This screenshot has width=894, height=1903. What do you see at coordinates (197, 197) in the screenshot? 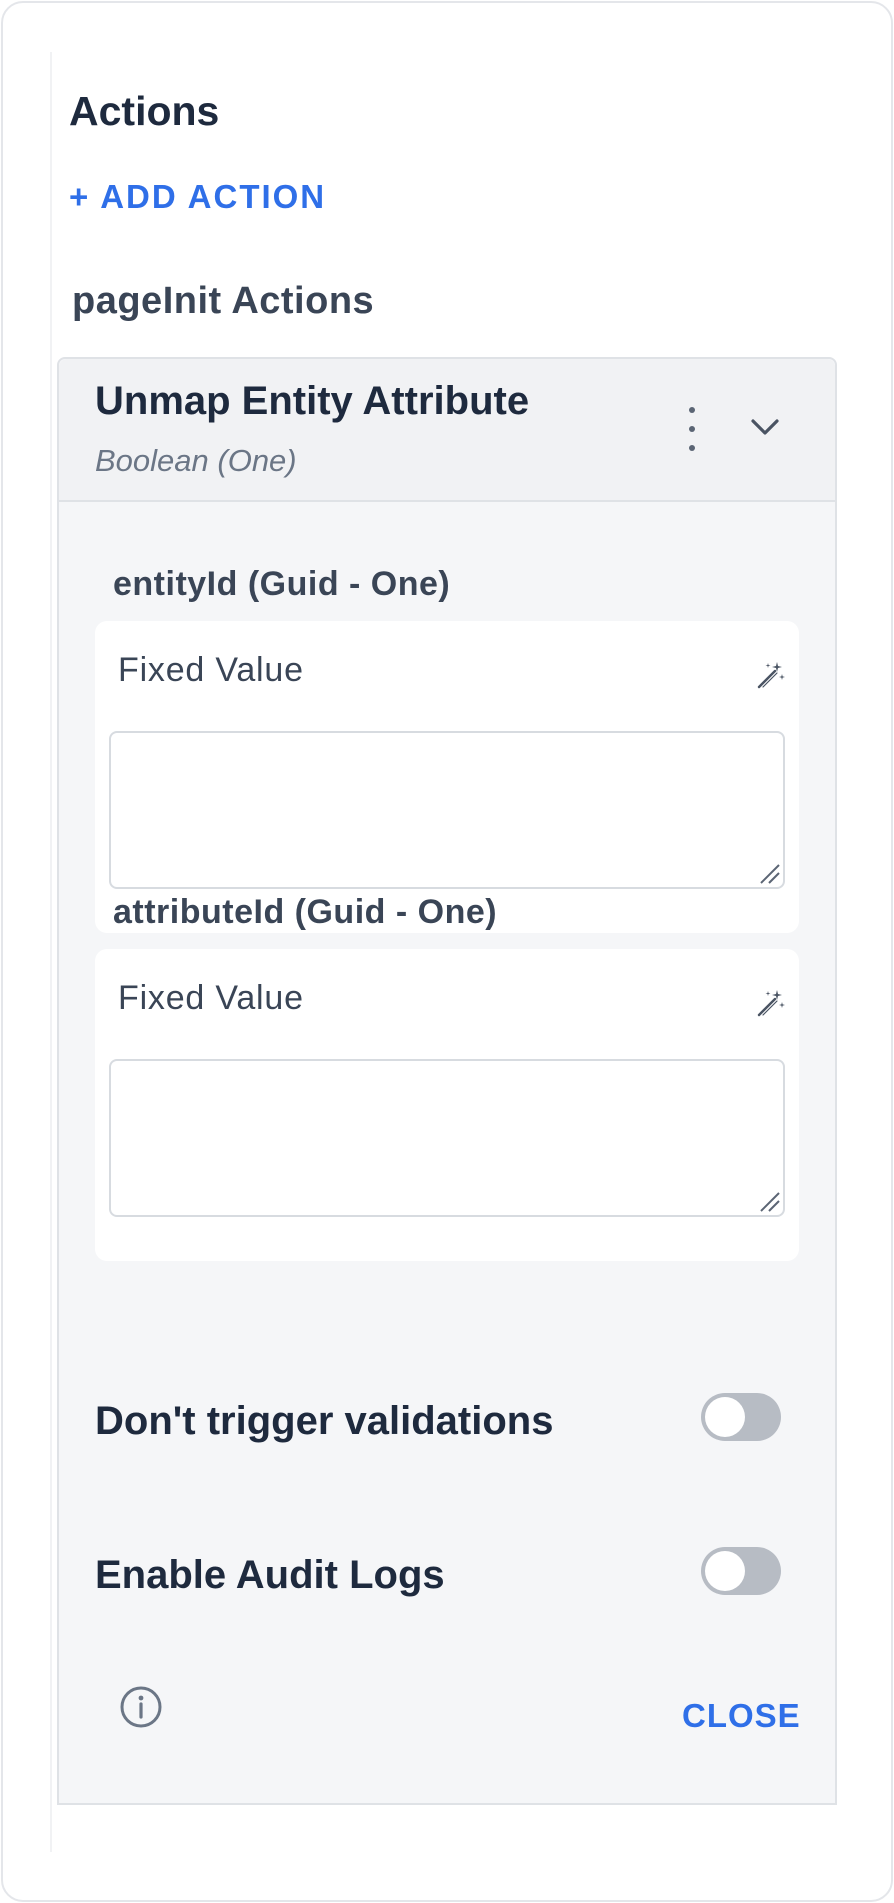
I see `add-action-button: + ADD ACTION` at bounding box center [197, 197].